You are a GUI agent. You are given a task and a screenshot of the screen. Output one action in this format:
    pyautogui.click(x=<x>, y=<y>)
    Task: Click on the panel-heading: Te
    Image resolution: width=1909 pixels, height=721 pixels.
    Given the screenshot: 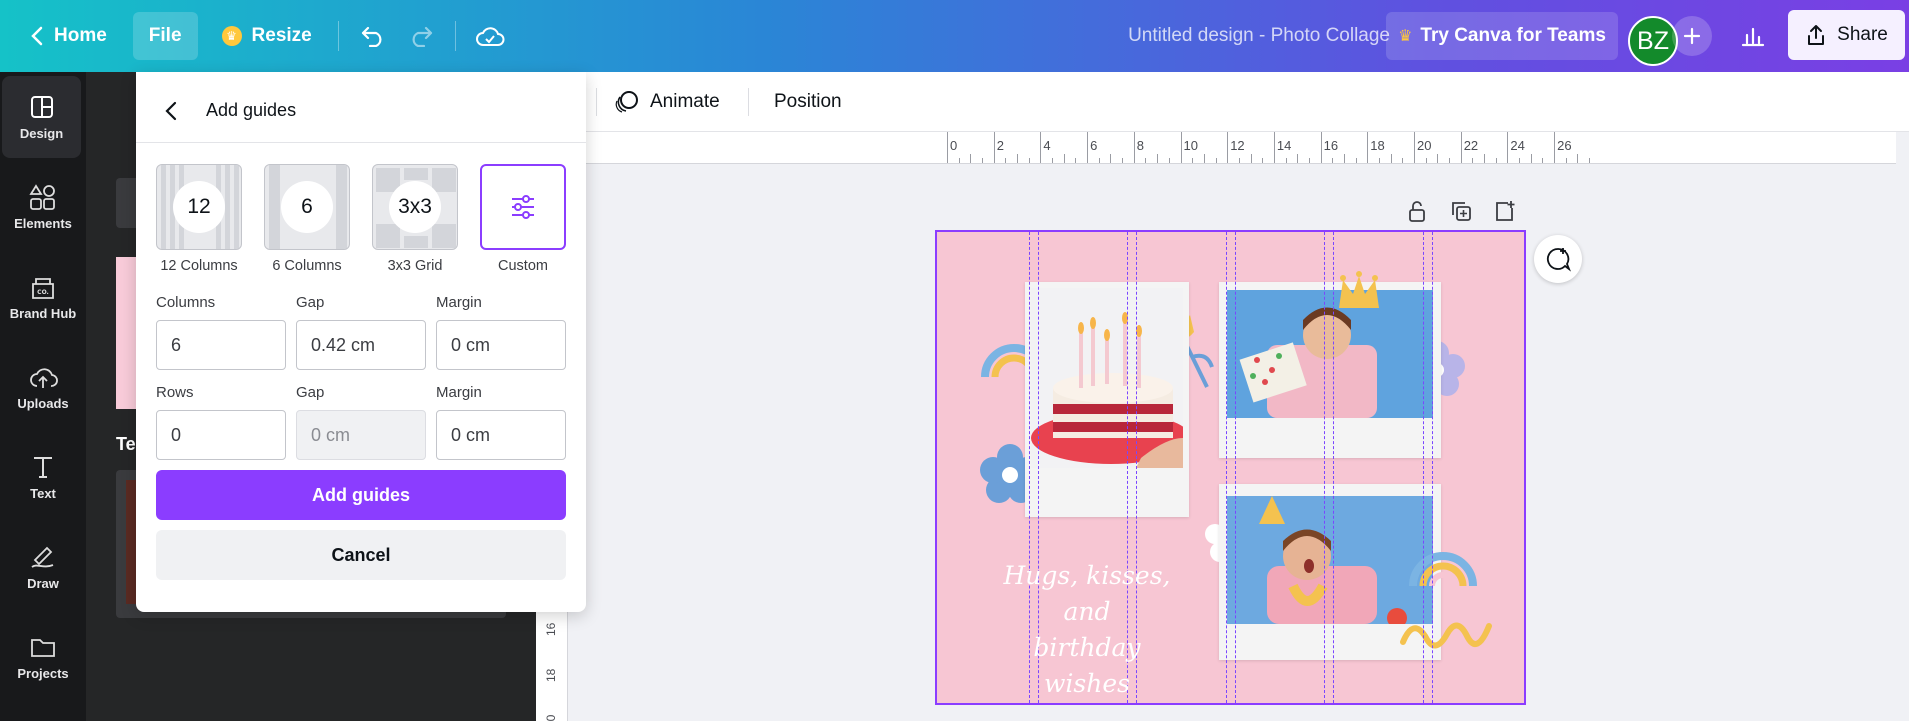 What is the action you would take?
    pyautogui.click(x=126, y=444)
    